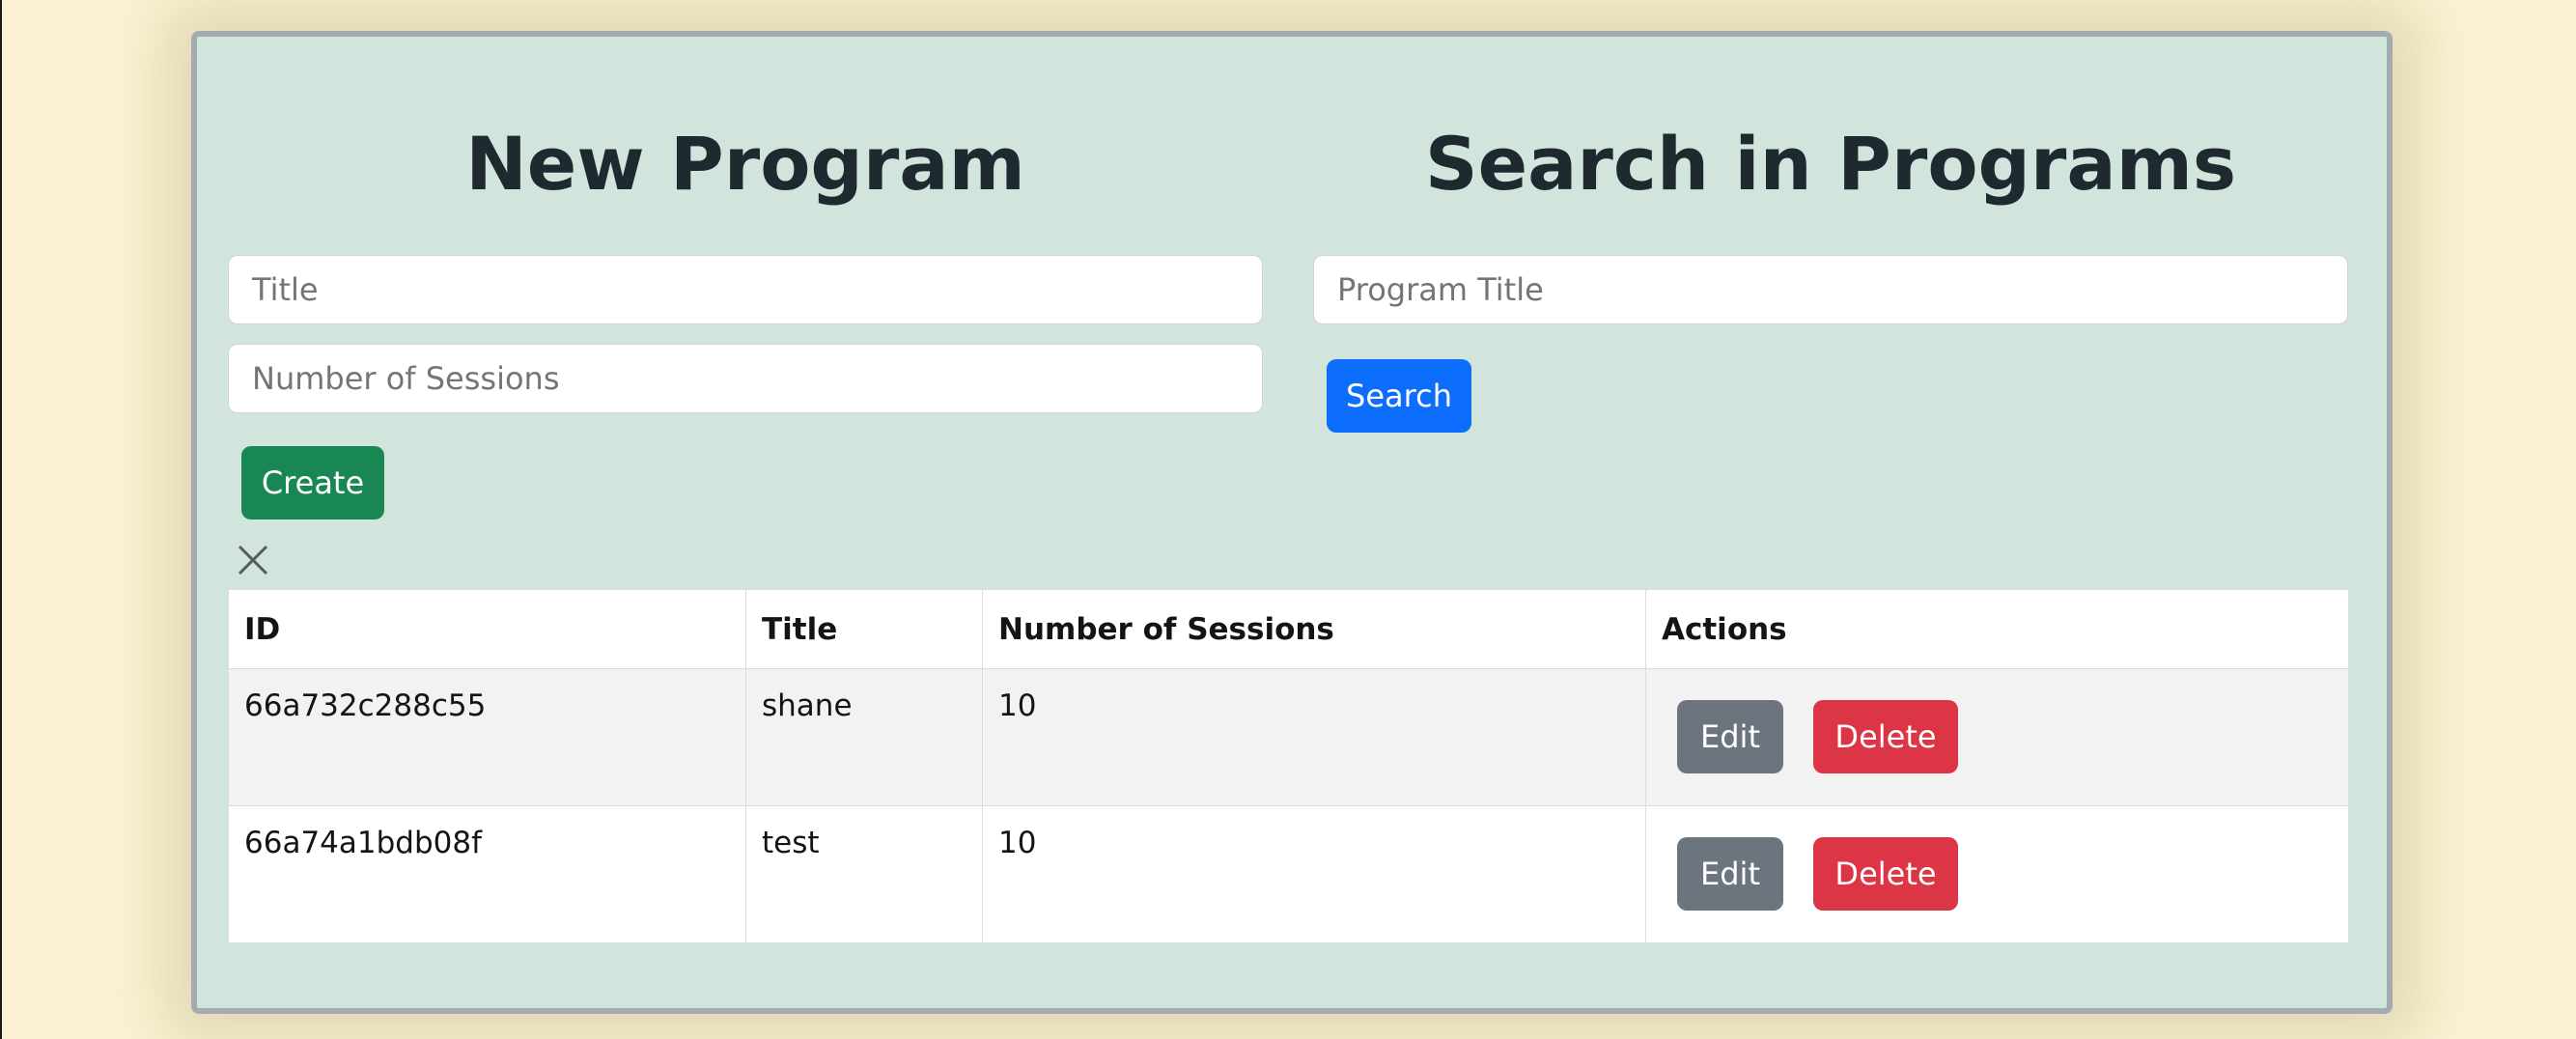 The image size is (2576, 1039). Describe the element at coordinates (487, 874) in the screenshot. I see `cell-id: 66a74a1bdb08f` at that location.